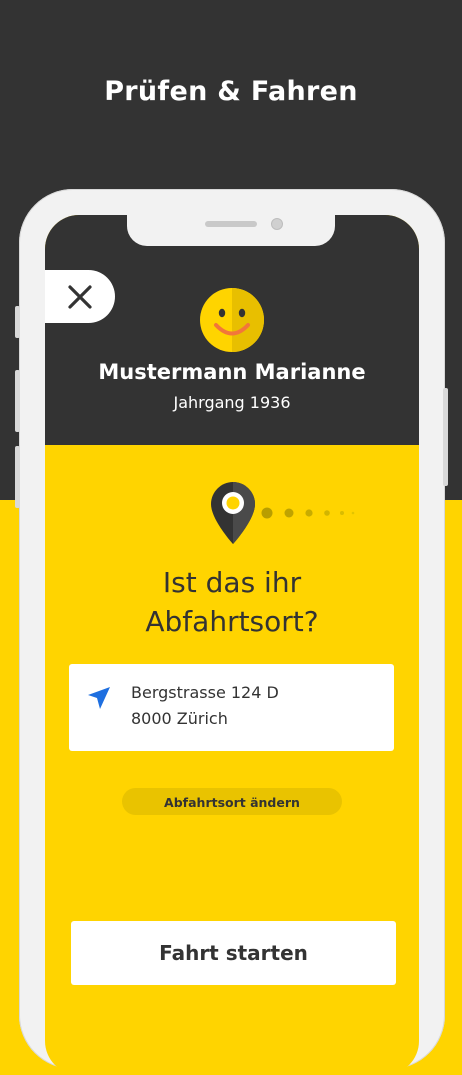  What do you see at coordinates (179, 718) in the screenshot?
I see `address-city: 8000 Zürich` at bounding box center [179, 718].